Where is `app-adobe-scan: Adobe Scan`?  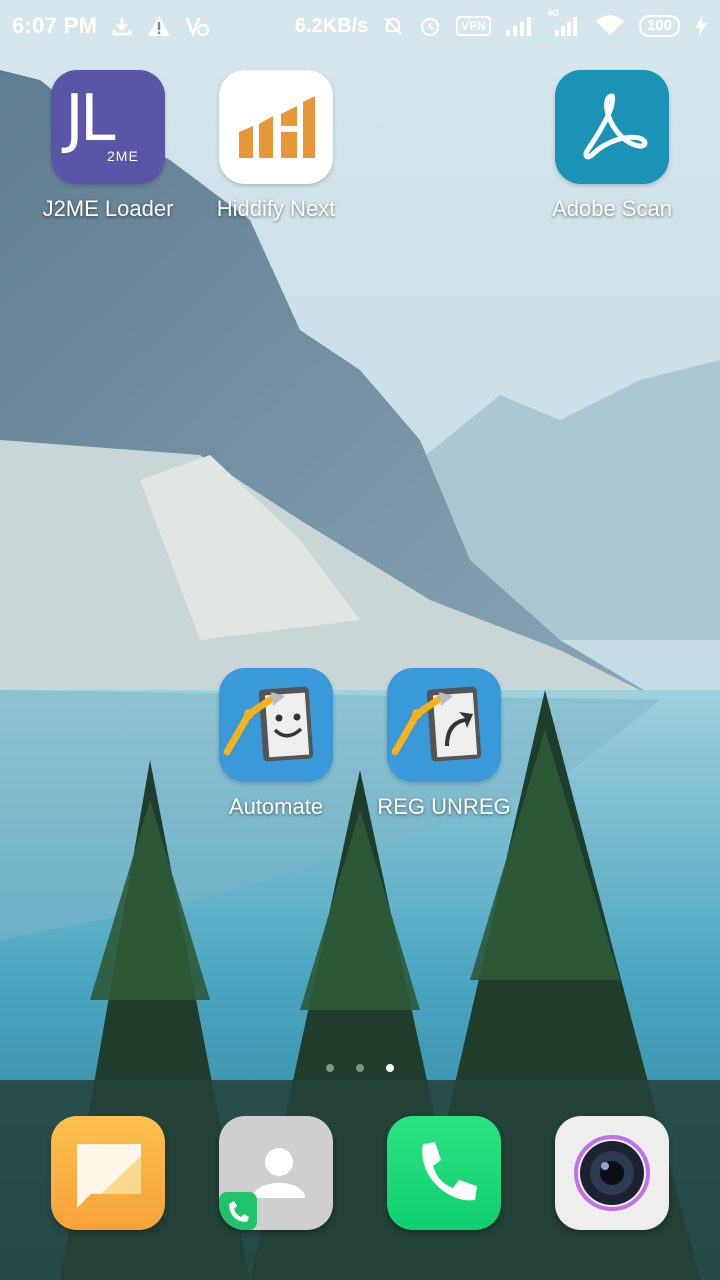 app-adobe-scan: Adobe Scan is located at coordinates (612, 146).